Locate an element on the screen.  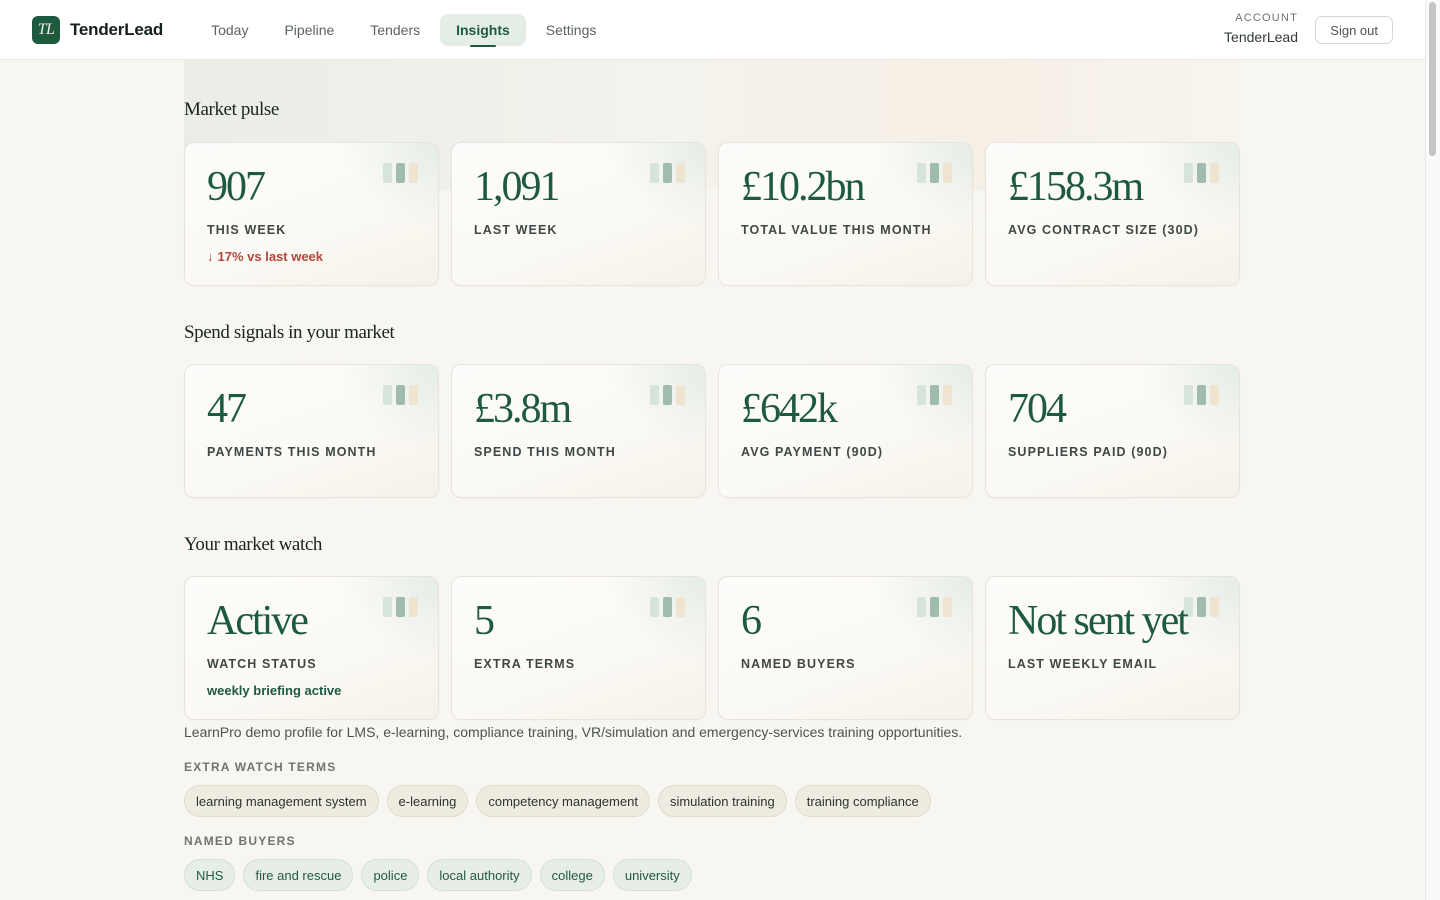
stat-value: Active is located at coordinates (258, 621).